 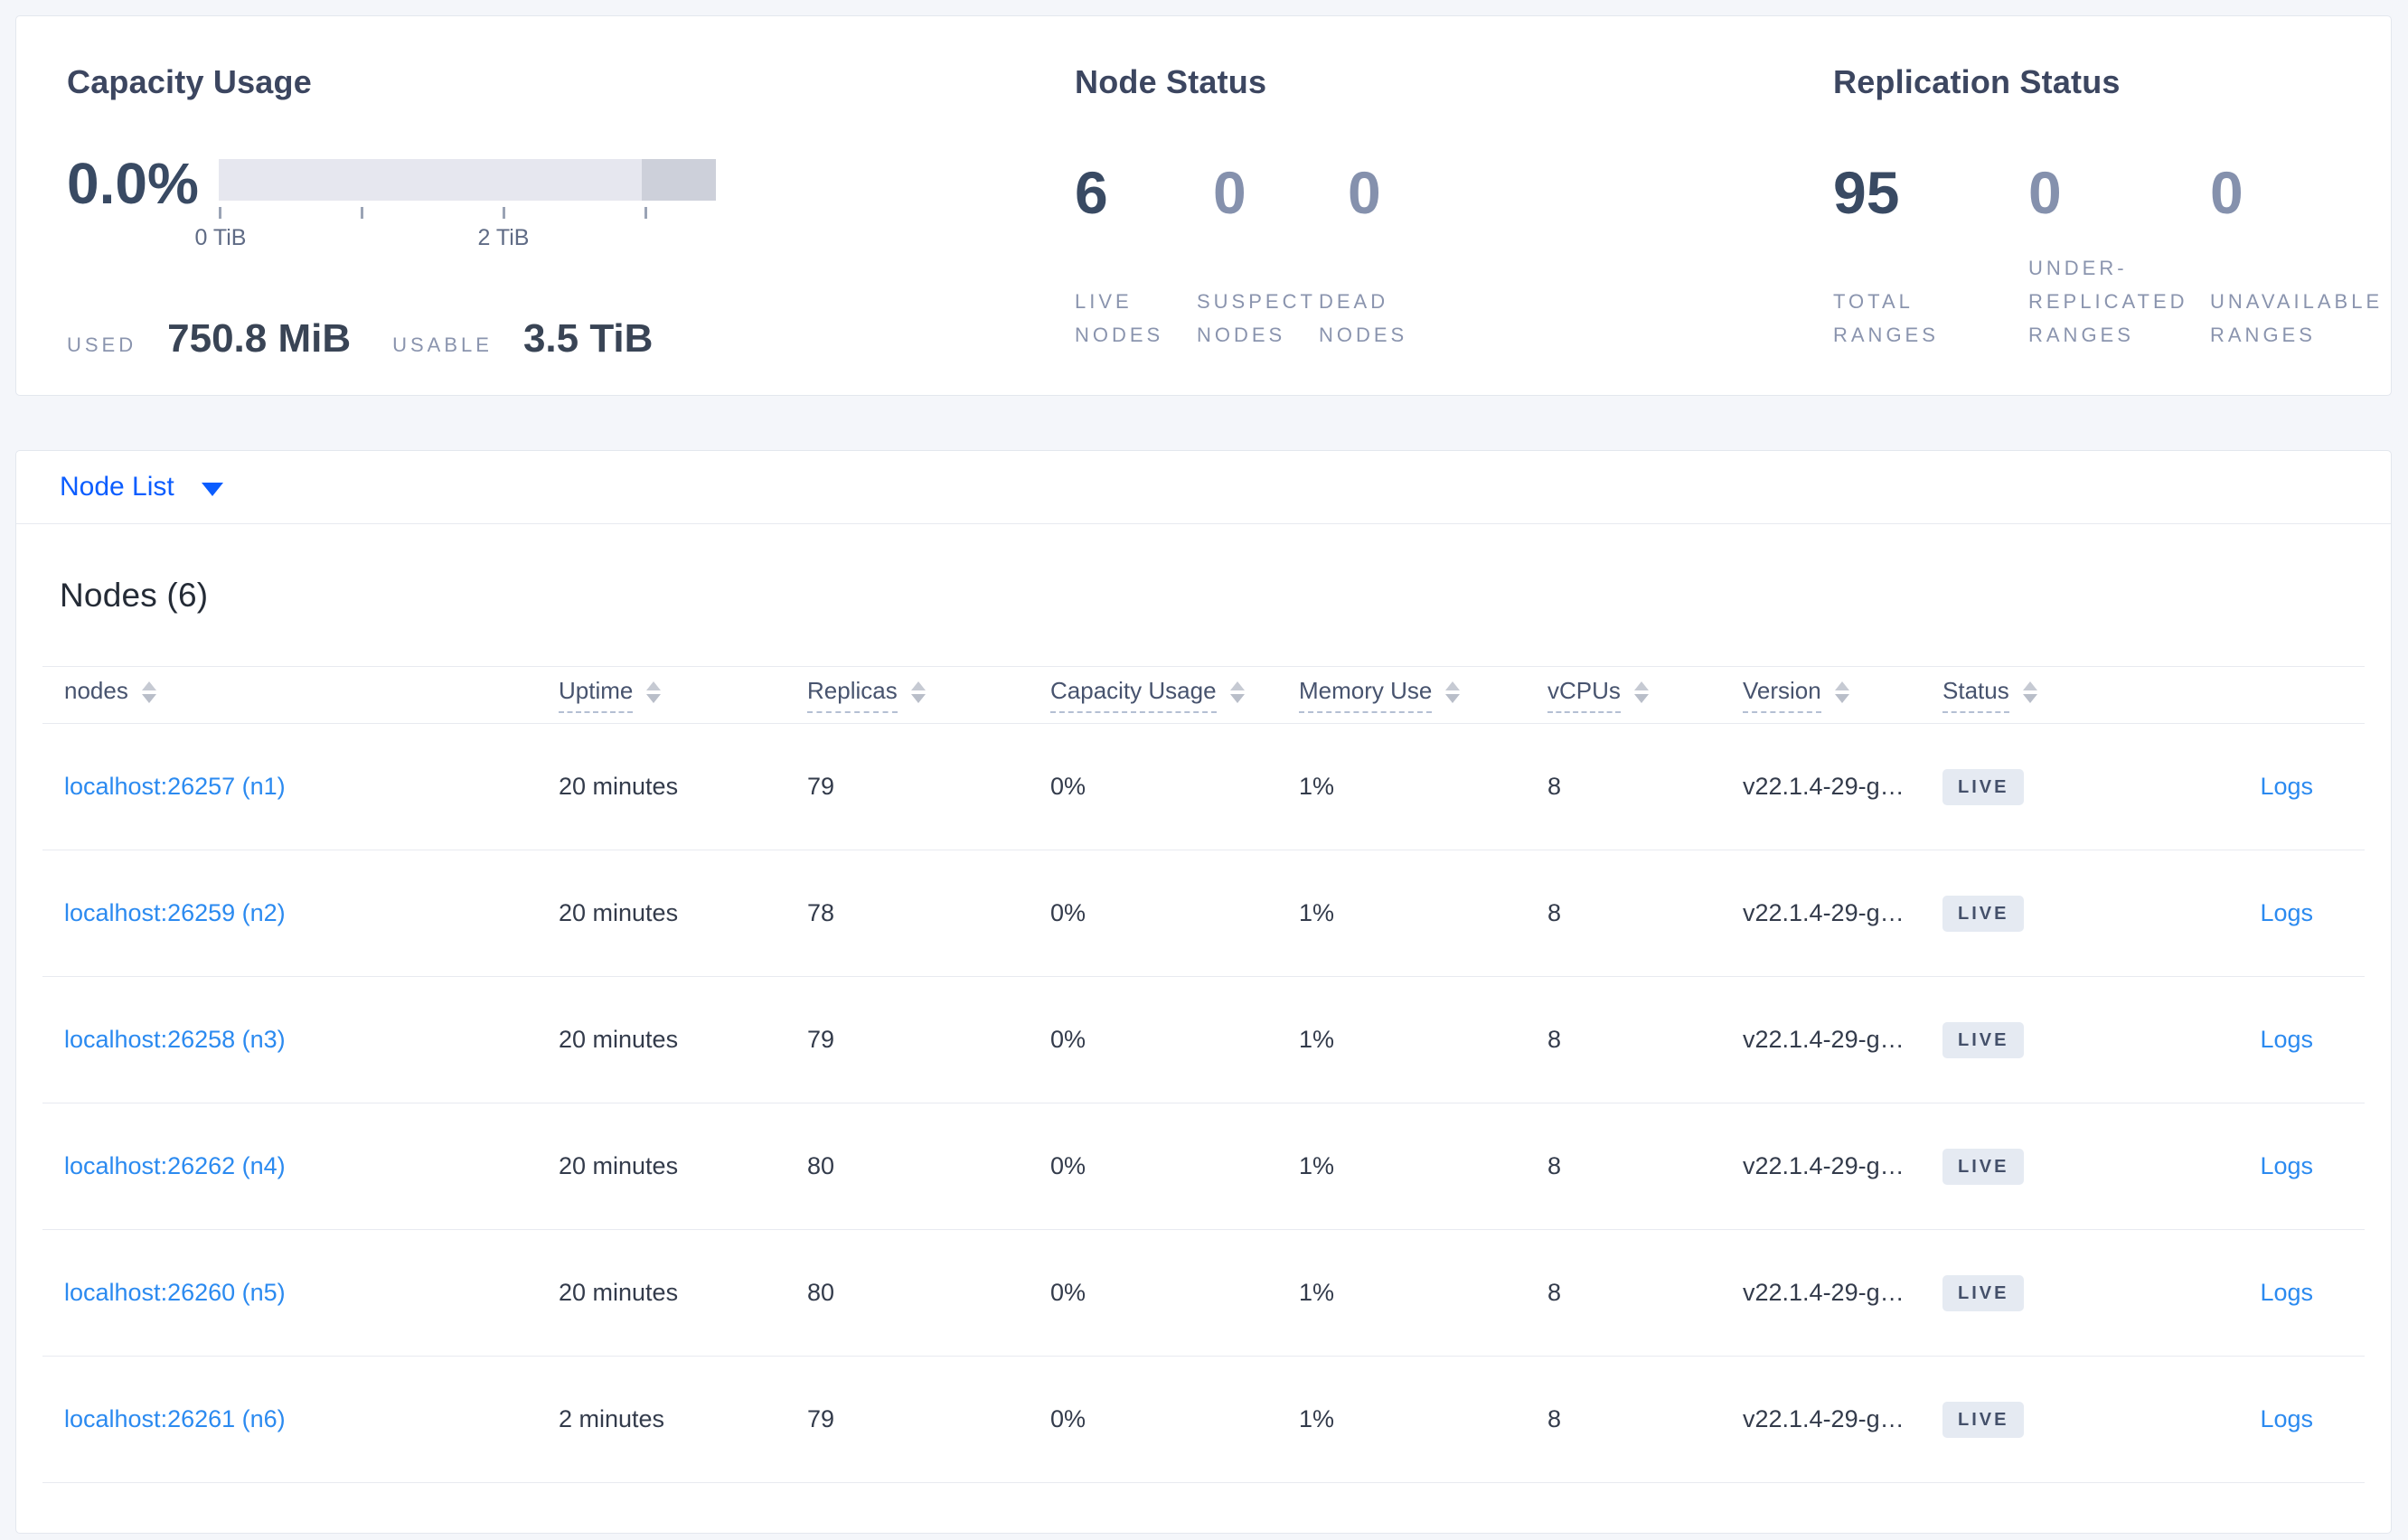 I want to click on uptime-cell: 2 minutes, so click(x=612, y=1418).